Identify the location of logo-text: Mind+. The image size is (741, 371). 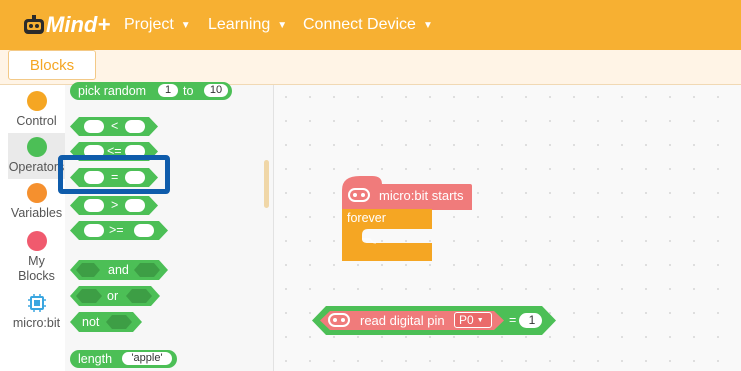
(78, 24).